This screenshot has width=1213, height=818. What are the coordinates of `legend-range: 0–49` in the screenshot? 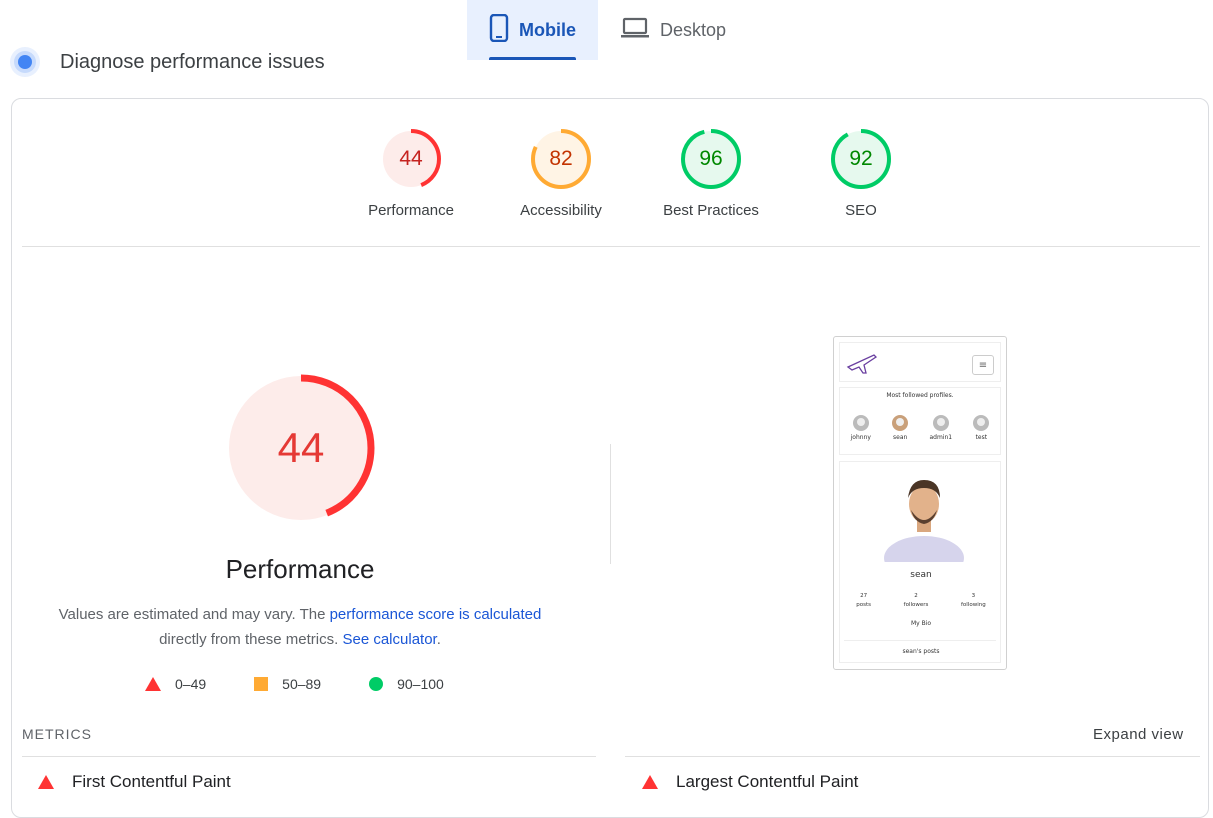 It's located at (191, 684).